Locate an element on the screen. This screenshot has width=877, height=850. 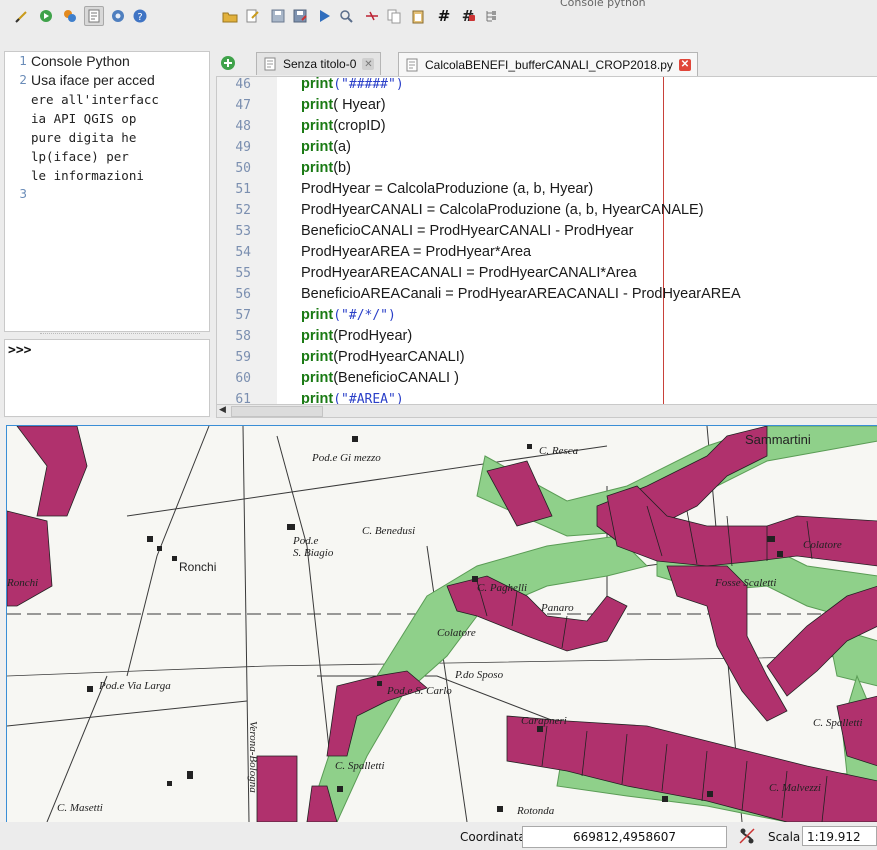
map-label: Sammartini is located at coordinates (778, 439).